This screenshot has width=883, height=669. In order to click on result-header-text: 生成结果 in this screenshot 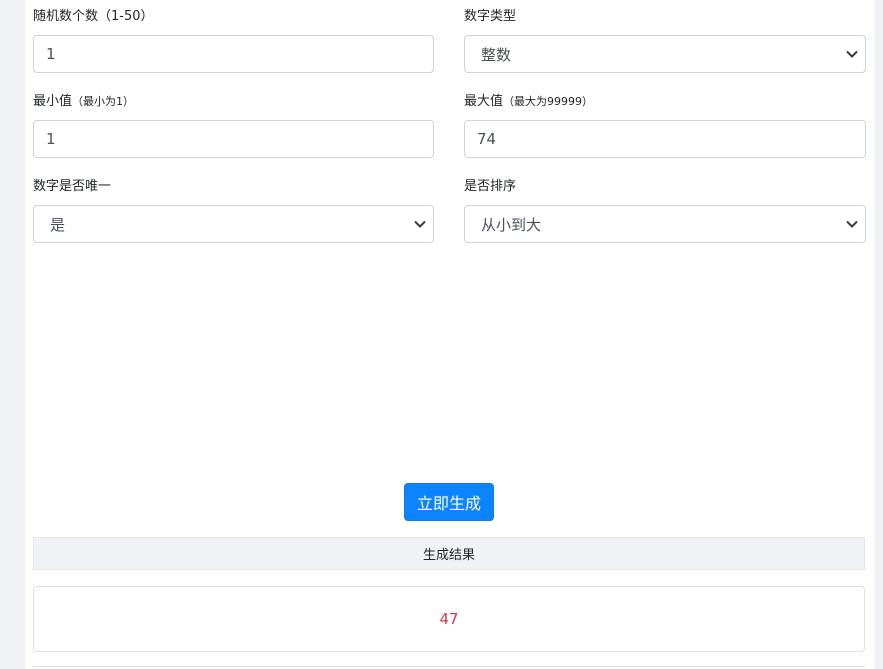, I will do `click(448, 555)`.